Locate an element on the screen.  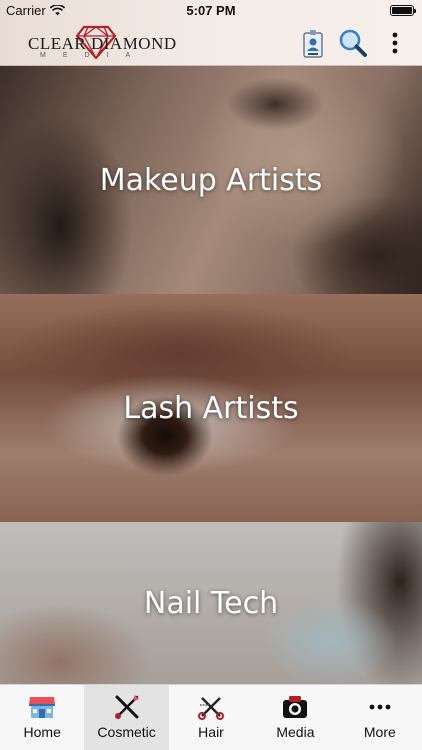
app-header: CLEAR DIAMOND MEDIA is located at coordinates (211, 44).